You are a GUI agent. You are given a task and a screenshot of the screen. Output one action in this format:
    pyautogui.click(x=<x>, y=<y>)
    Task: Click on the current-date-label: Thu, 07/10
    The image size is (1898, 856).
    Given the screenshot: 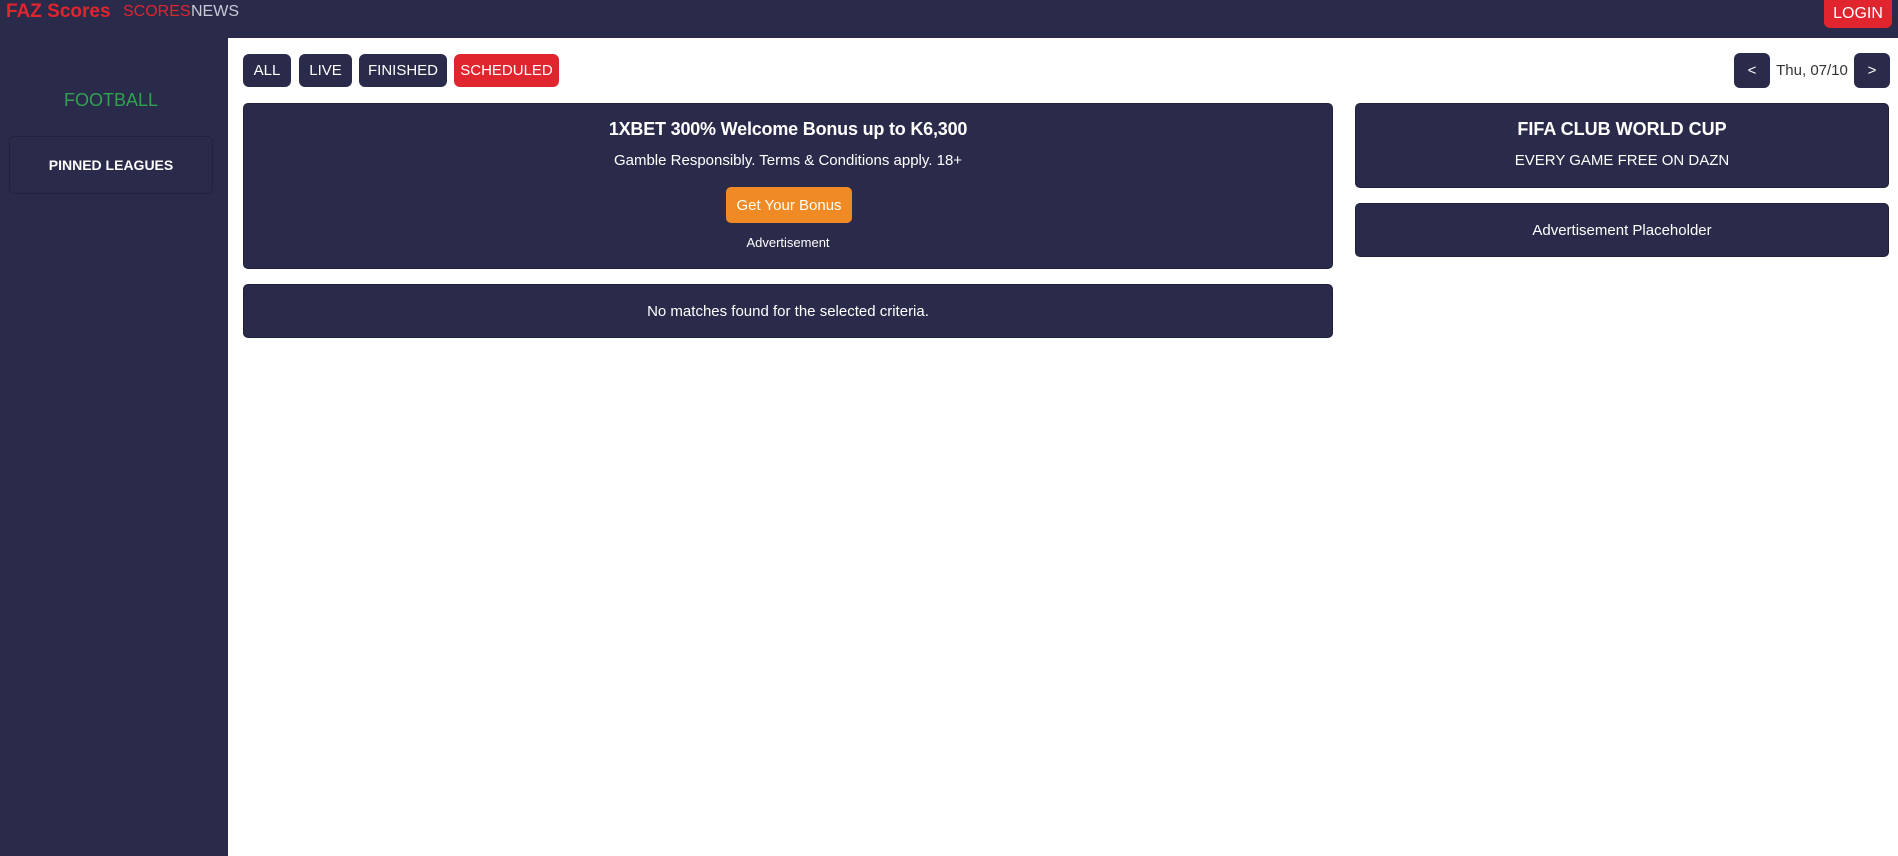 What is the action you would take?
    pyautogui.click(x=1812, y=70)
    